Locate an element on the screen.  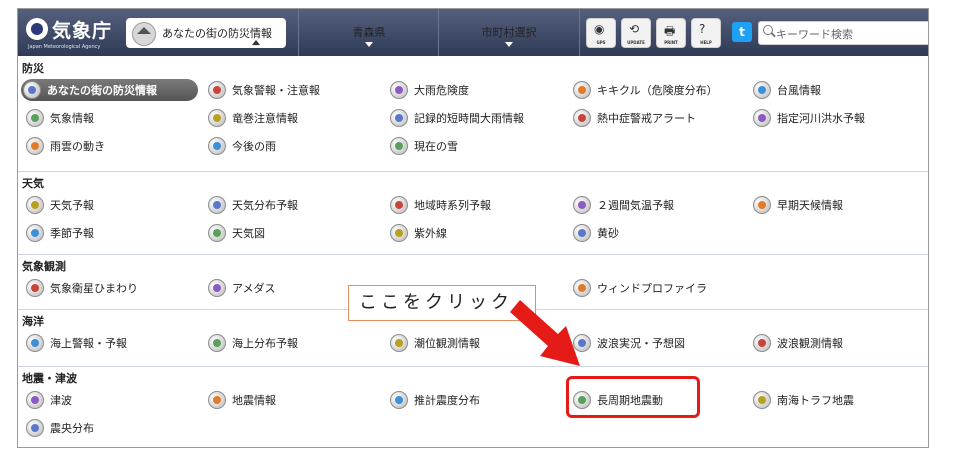
menu-item-label: 記録的短時間大雨情報 is located at coordinates (469, 118).